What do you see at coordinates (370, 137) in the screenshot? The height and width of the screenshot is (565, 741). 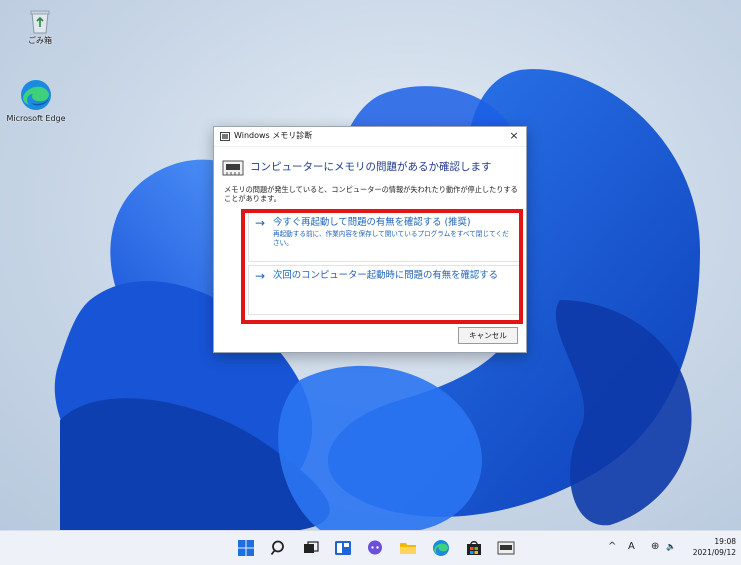 I see `dialog-titlebar: Windows メモリ診断 ×` at bounding box center [370, 137].